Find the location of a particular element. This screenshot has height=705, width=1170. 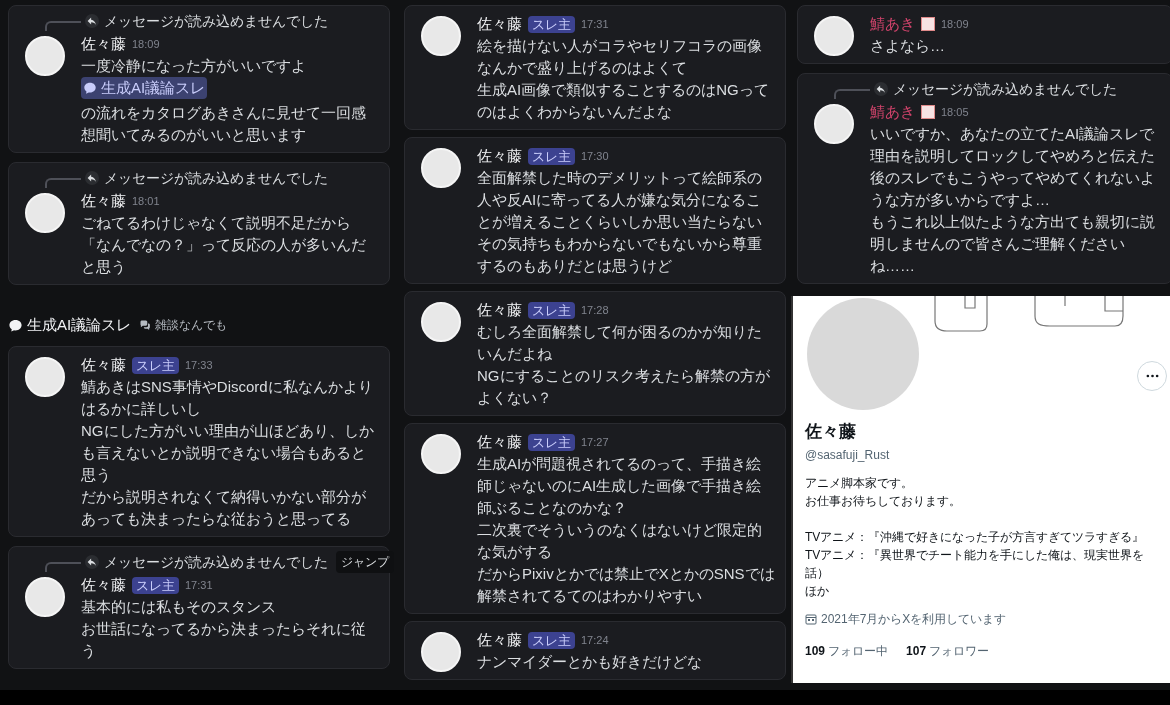

message-text: NGにすることのリスク考えたら解禁の方がよくない？ is located at coordinates (624, 387).